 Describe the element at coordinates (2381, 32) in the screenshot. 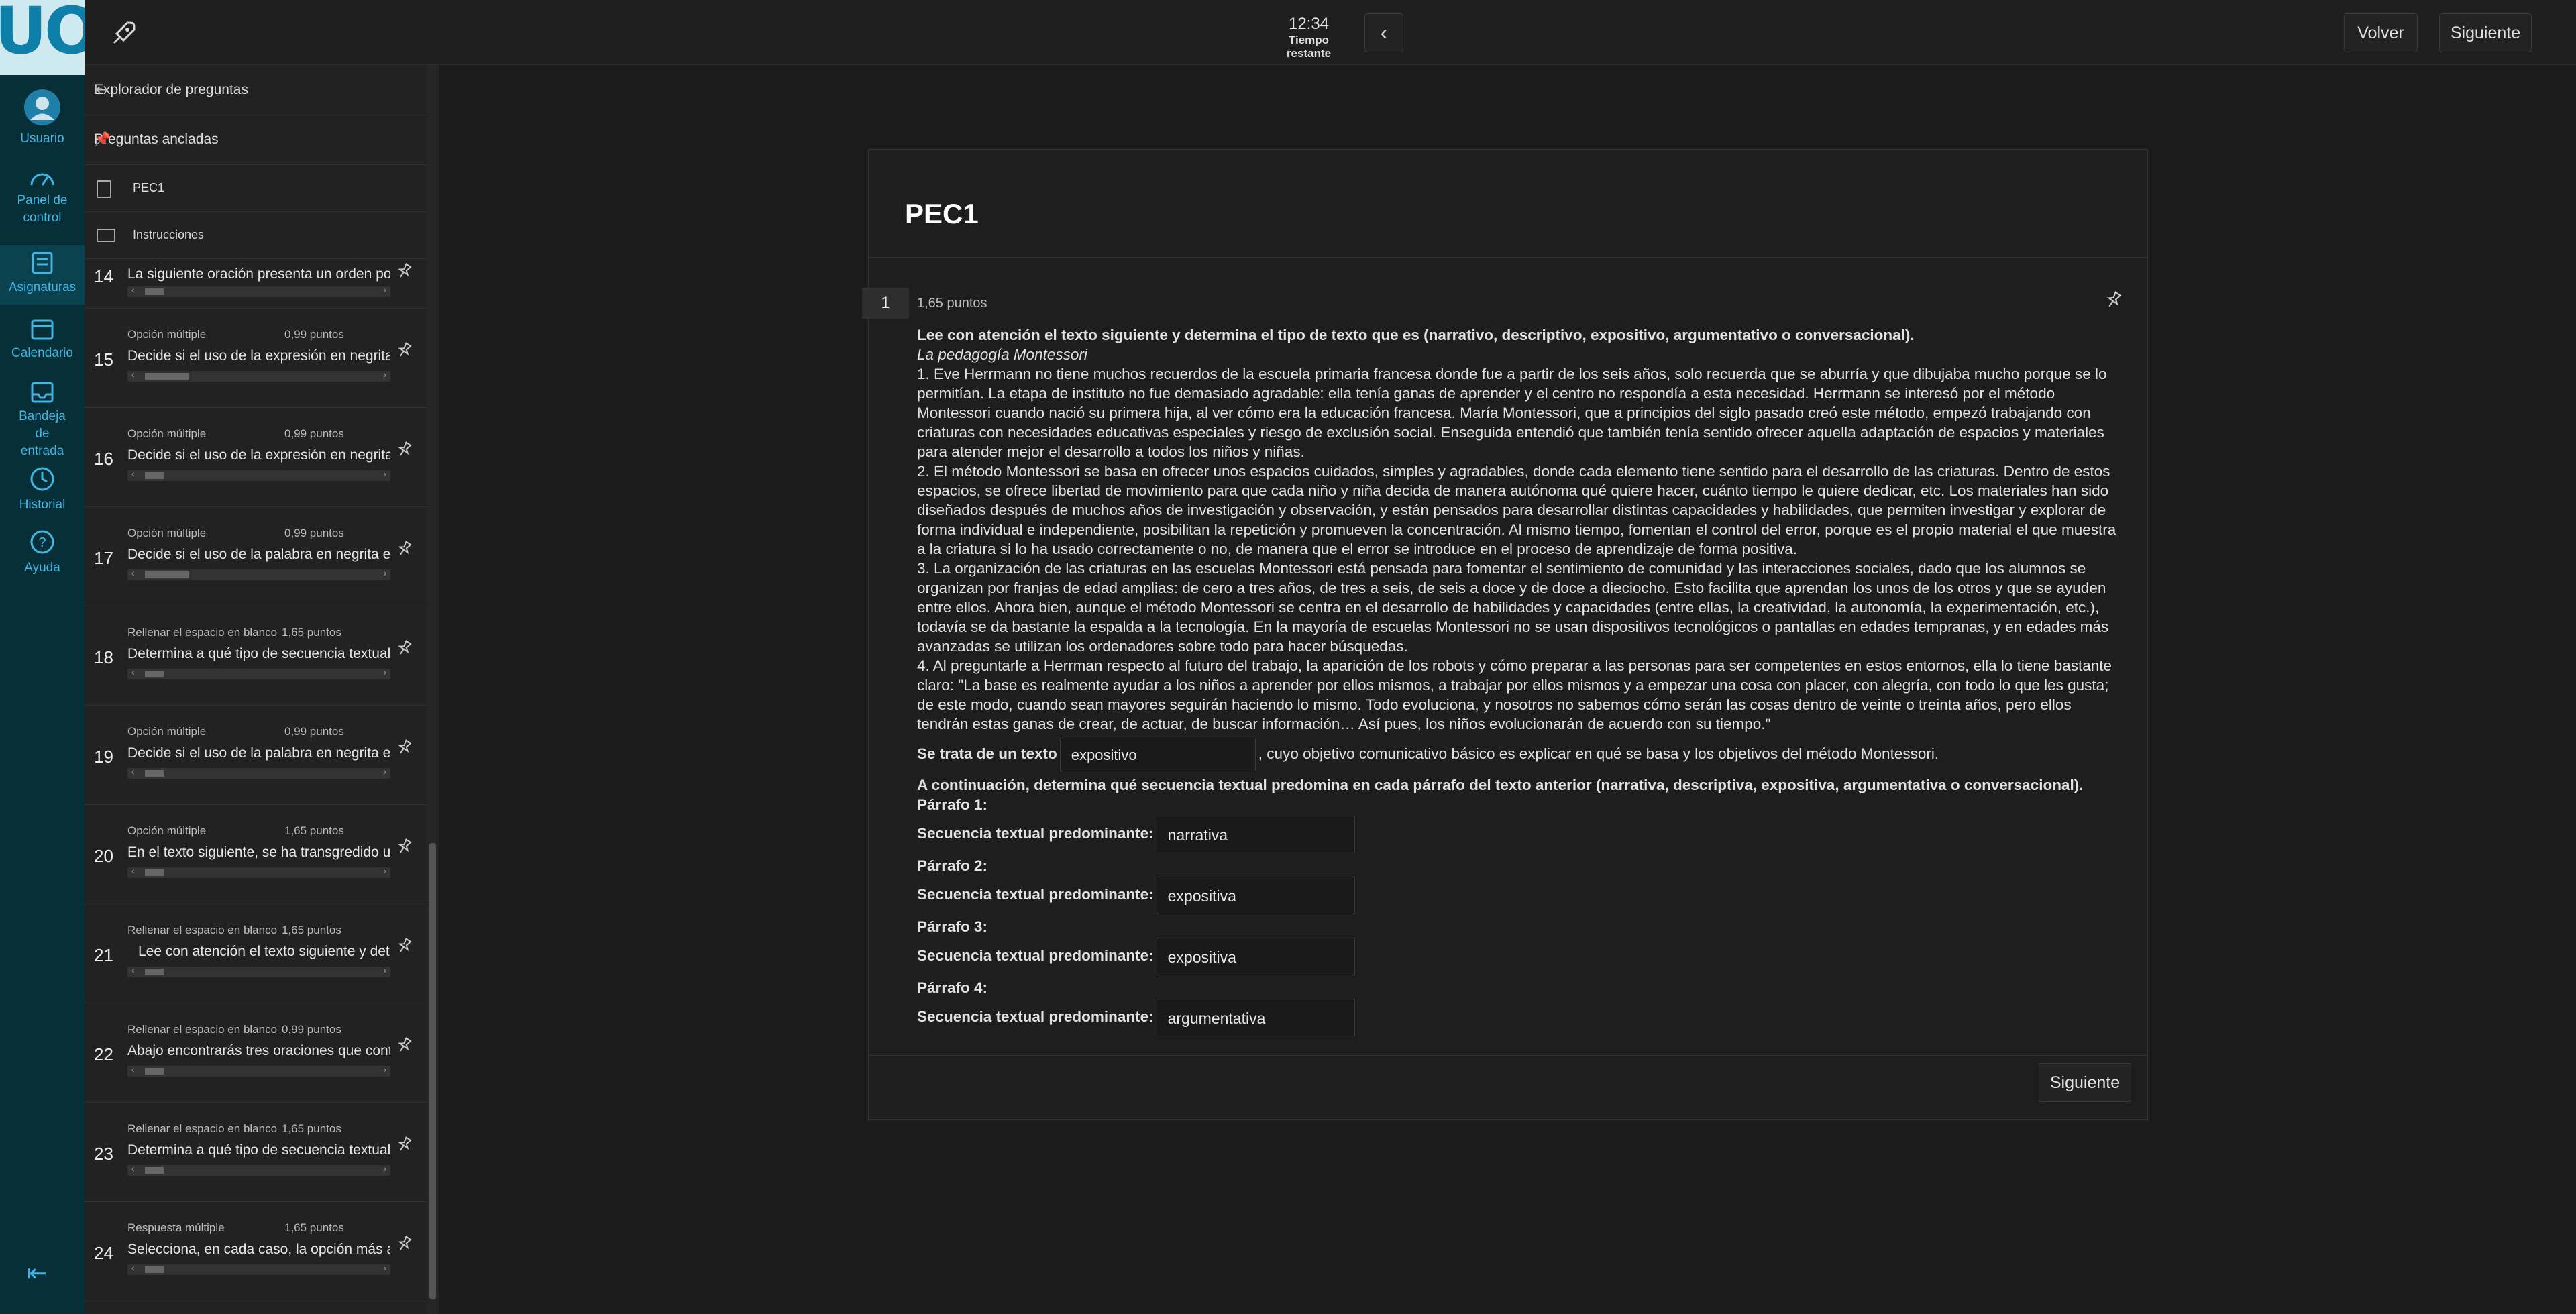

I see `back-button: Volver` at that location.